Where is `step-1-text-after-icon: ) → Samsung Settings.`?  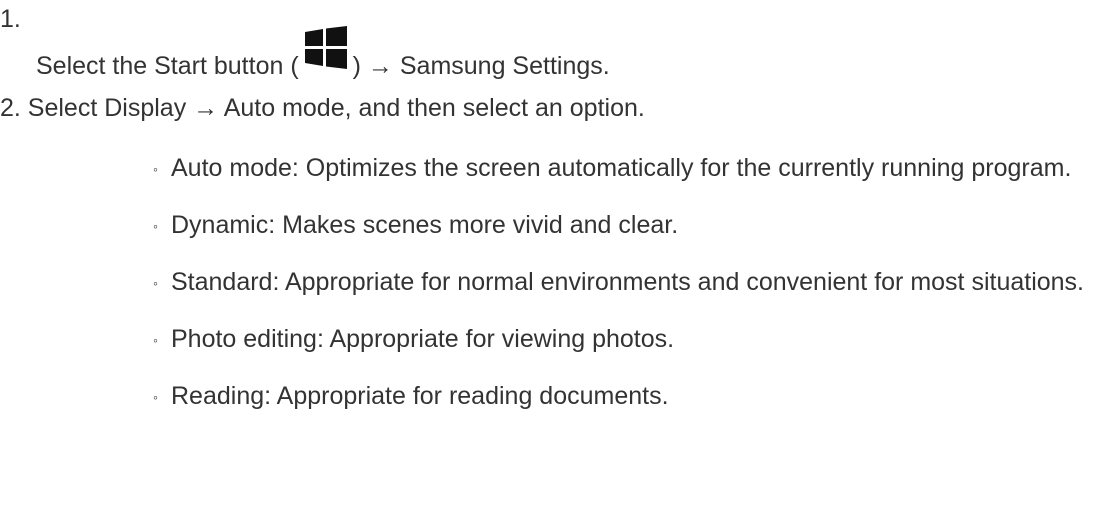
step-1-text-after-icon: ) → Samsung Settings. is located at coordinates (481, 66).